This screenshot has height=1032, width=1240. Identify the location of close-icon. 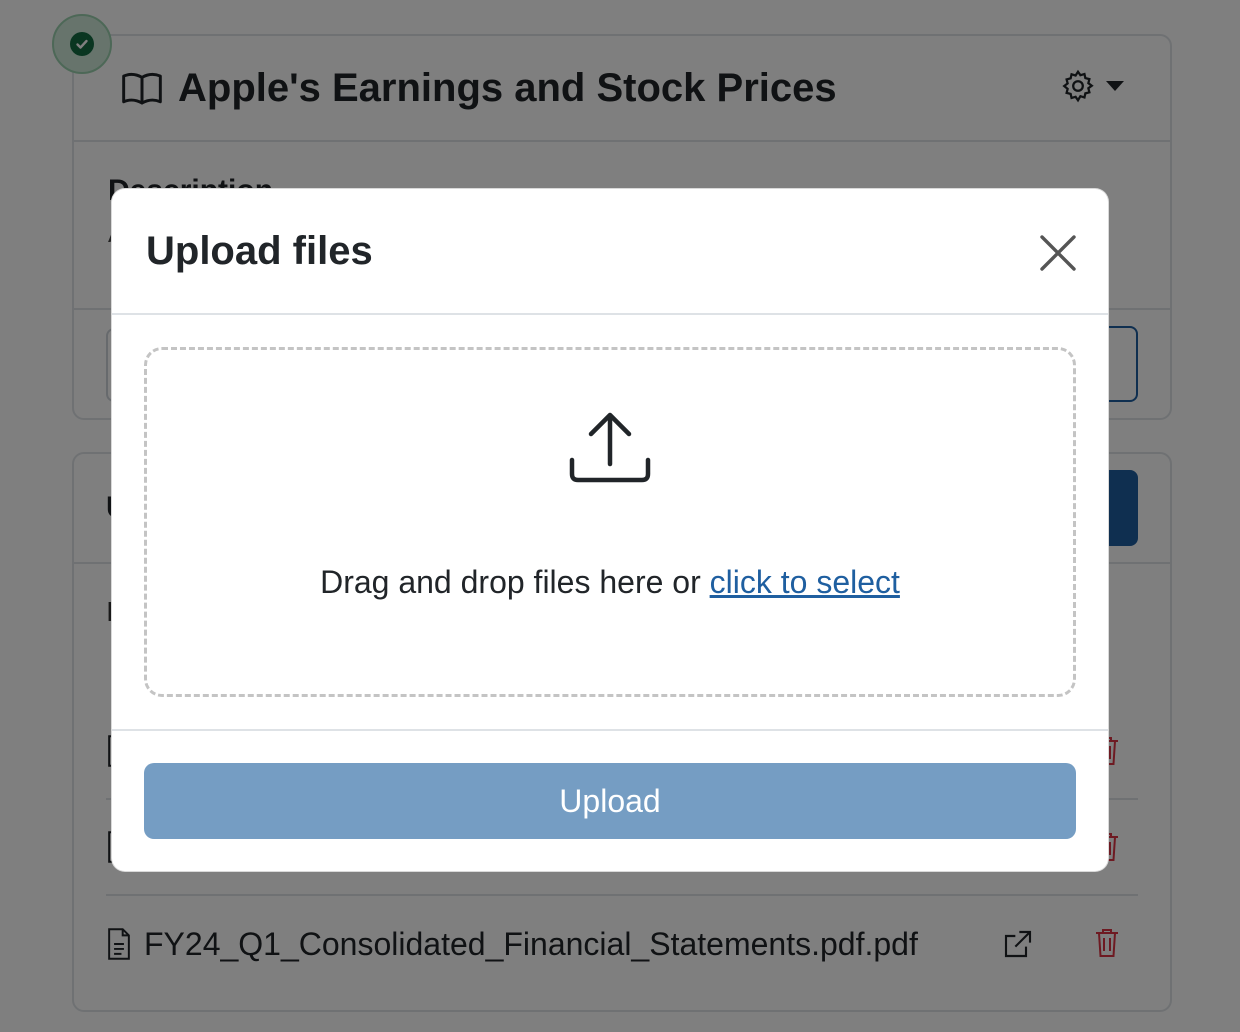
(1058, 253).